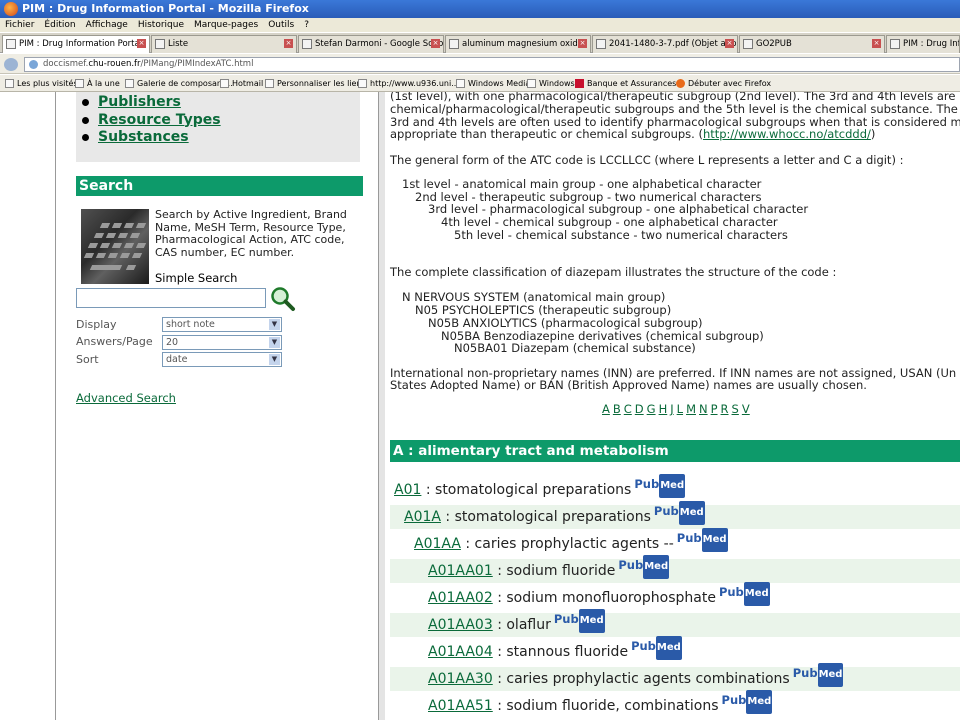 Image resolution: width=960 pixels, height=720 pixels. What do you see at coordinates (59, 25) in the screenshot?
I see `menu-edition: Édition` at bounding box center [59, 25].